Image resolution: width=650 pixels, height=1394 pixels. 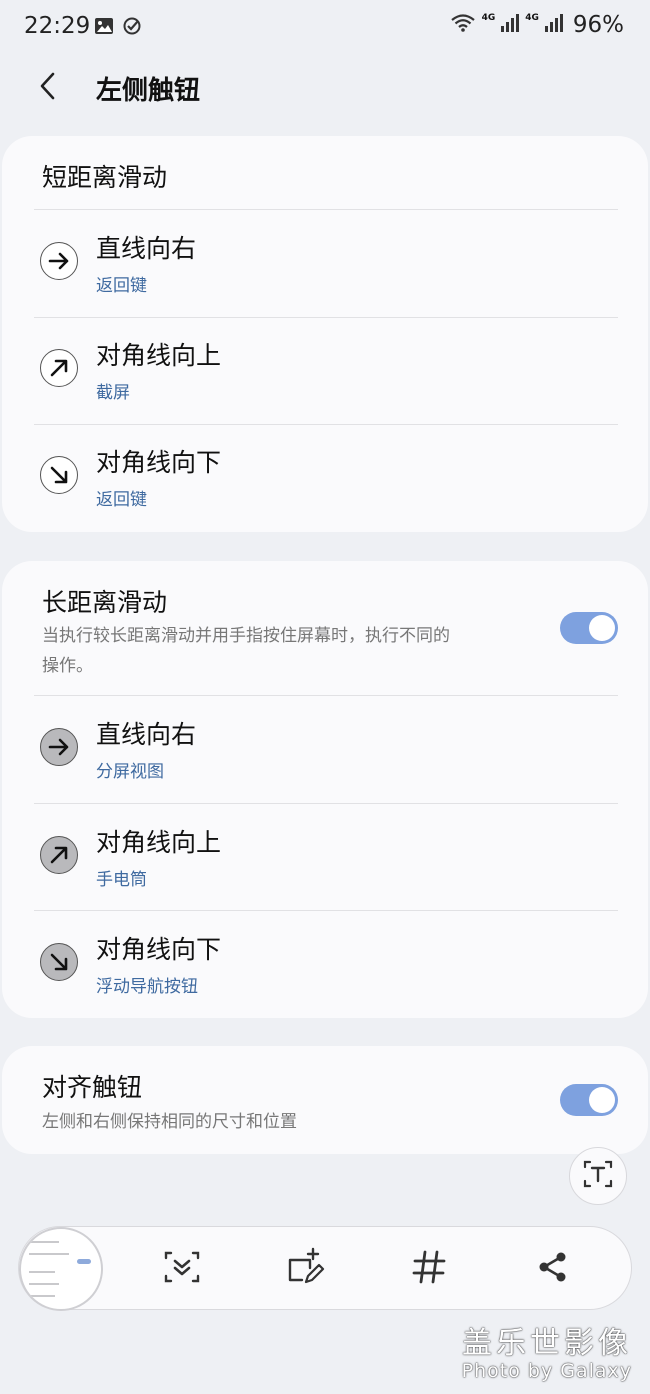 What do you see at coordinates (148, 91) in the screenshot?
I see `page-title: 左侧触钮` at bounding box center [148, 91].